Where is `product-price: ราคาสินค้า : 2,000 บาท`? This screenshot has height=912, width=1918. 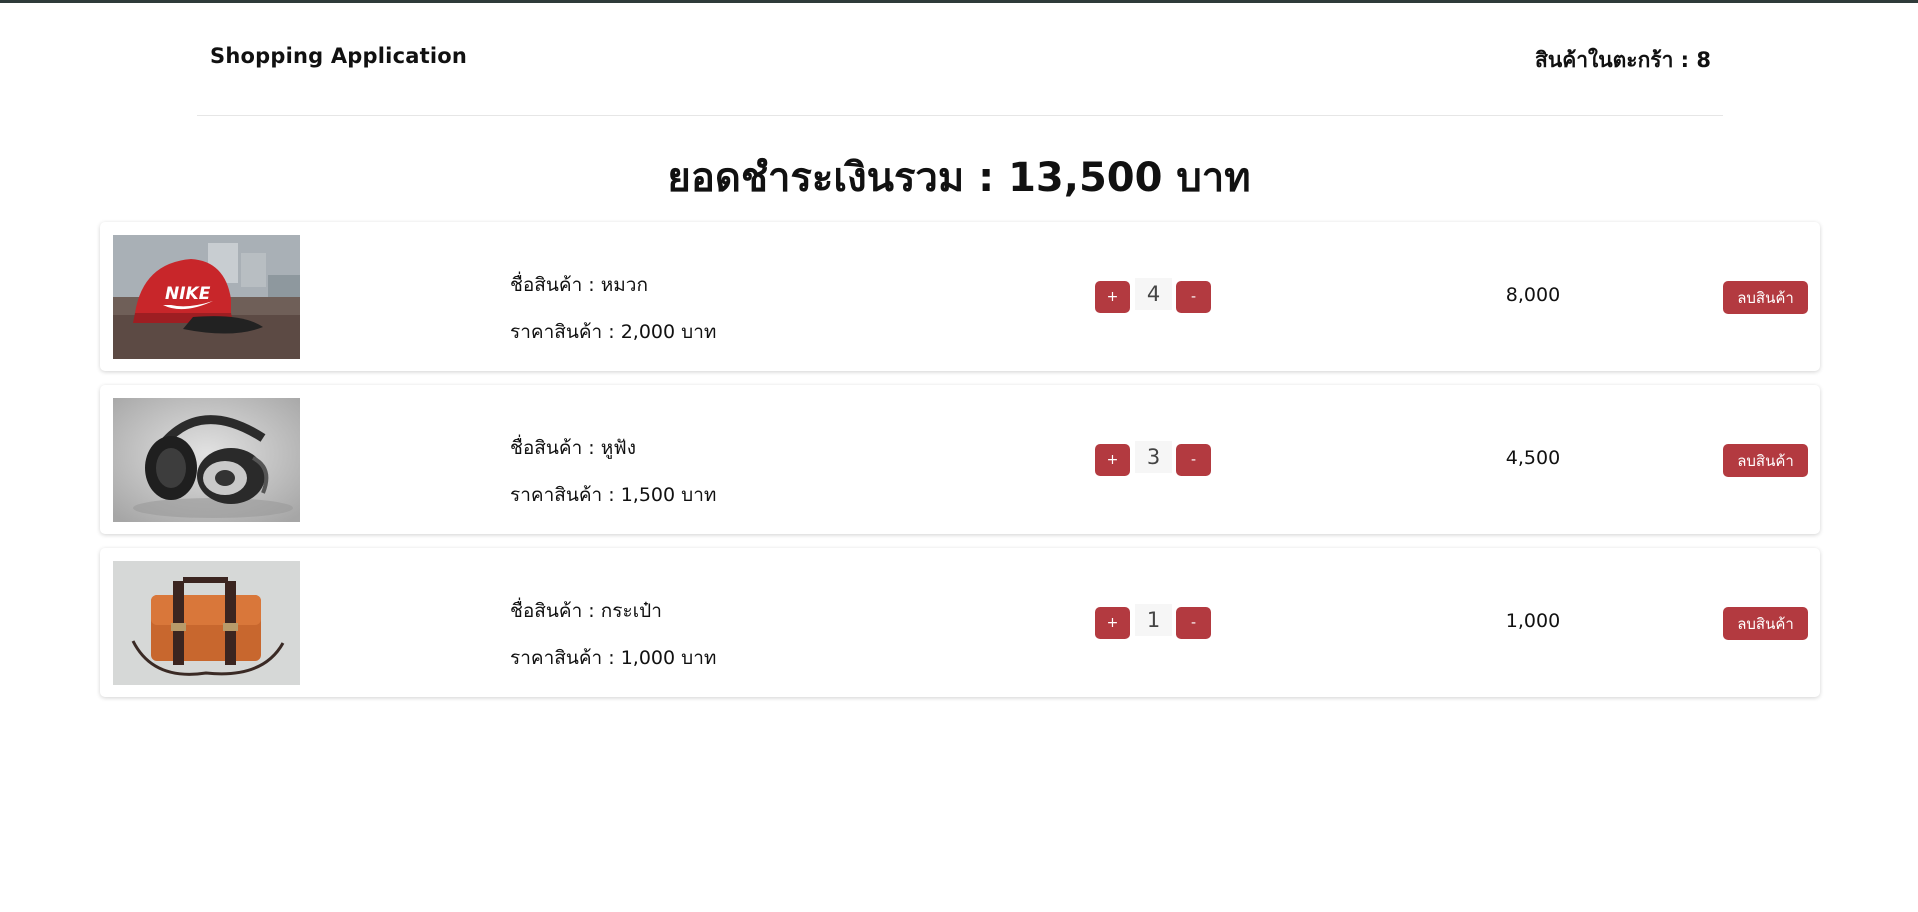 product-price: ราคาสินค้า : 2,000 บาท is located at coordinates (613, 332).